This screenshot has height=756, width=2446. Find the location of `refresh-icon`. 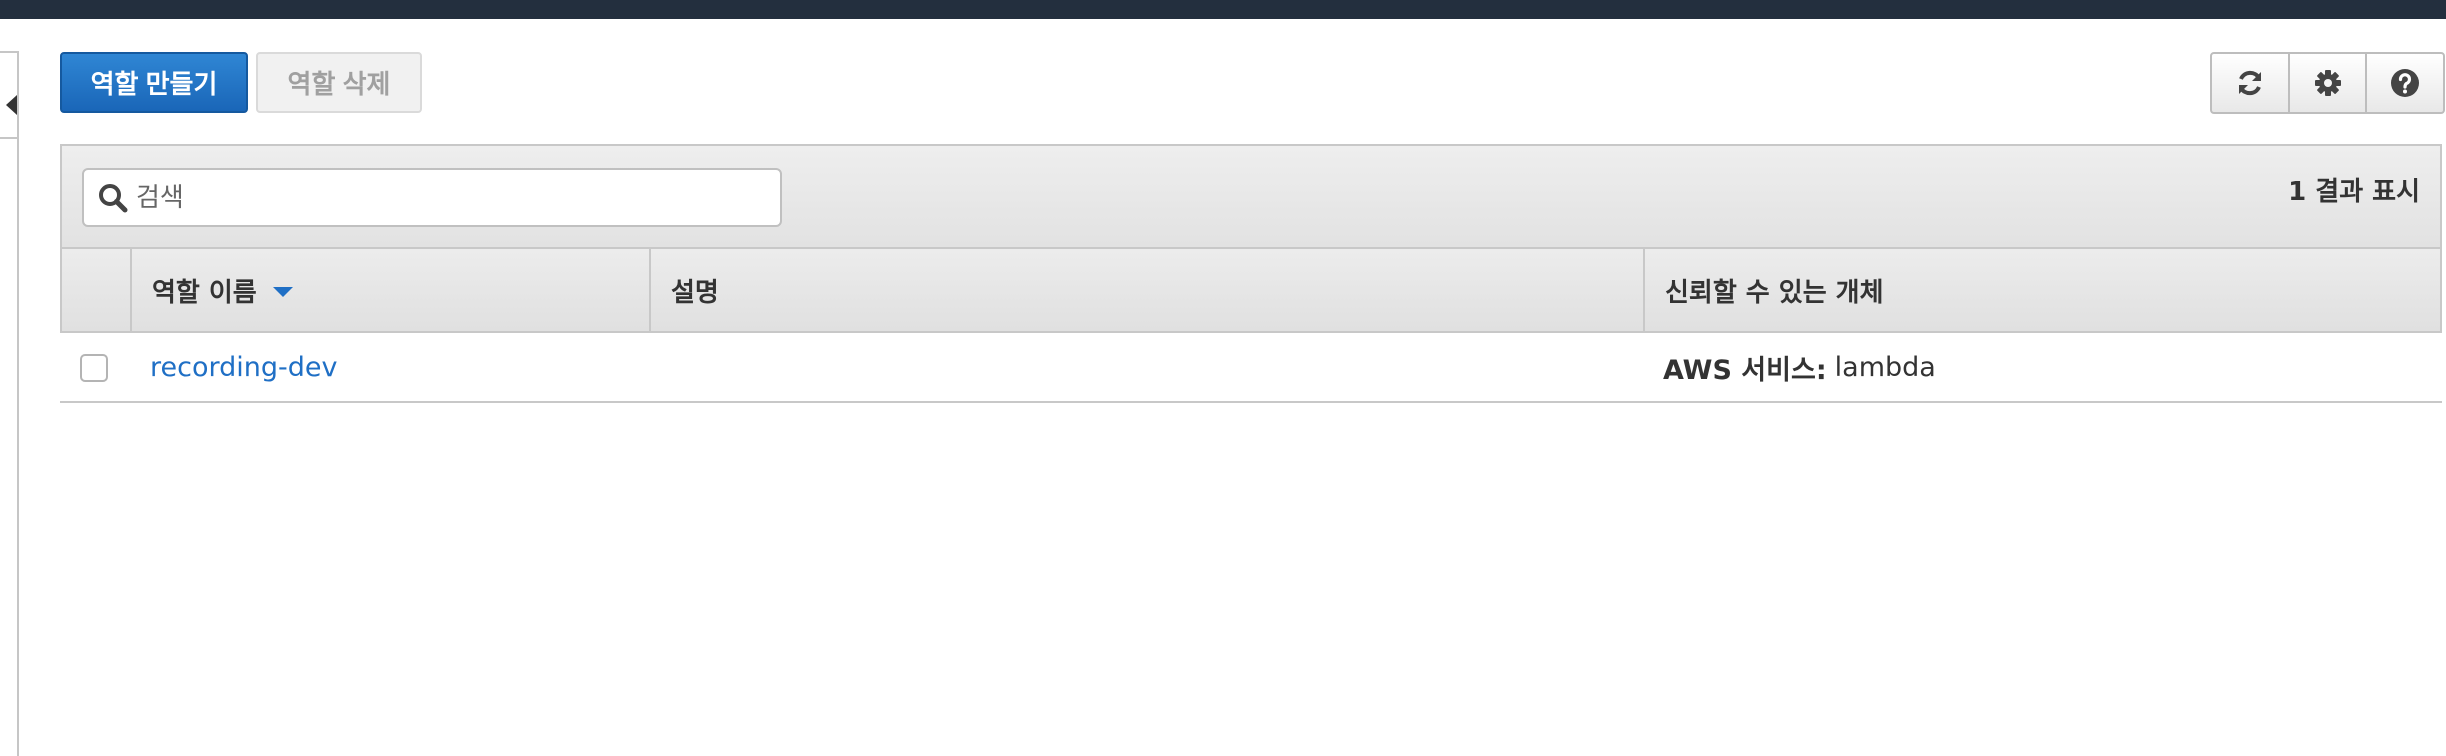

refresh-icon is located at coordinates (2249, 83).